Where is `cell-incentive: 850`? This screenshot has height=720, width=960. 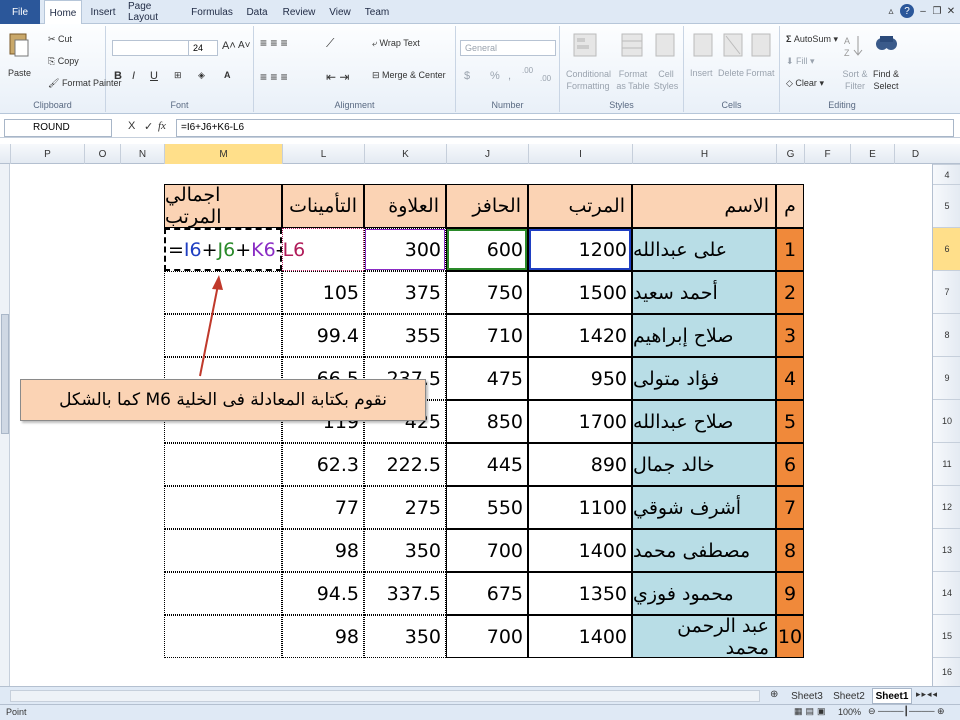 cell-incentive: 850 is located at coordinates (487, 421).